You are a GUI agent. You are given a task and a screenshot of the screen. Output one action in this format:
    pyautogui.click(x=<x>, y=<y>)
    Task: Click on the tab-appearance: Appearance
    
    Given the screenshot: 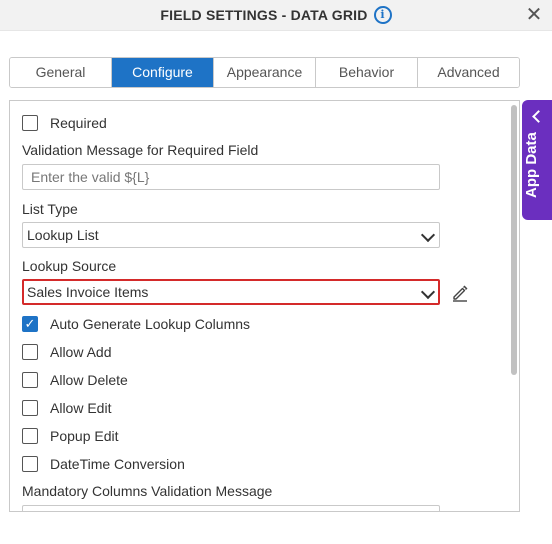 What is the action you would take?
    pyautogui.click(x=265, y=72)
    